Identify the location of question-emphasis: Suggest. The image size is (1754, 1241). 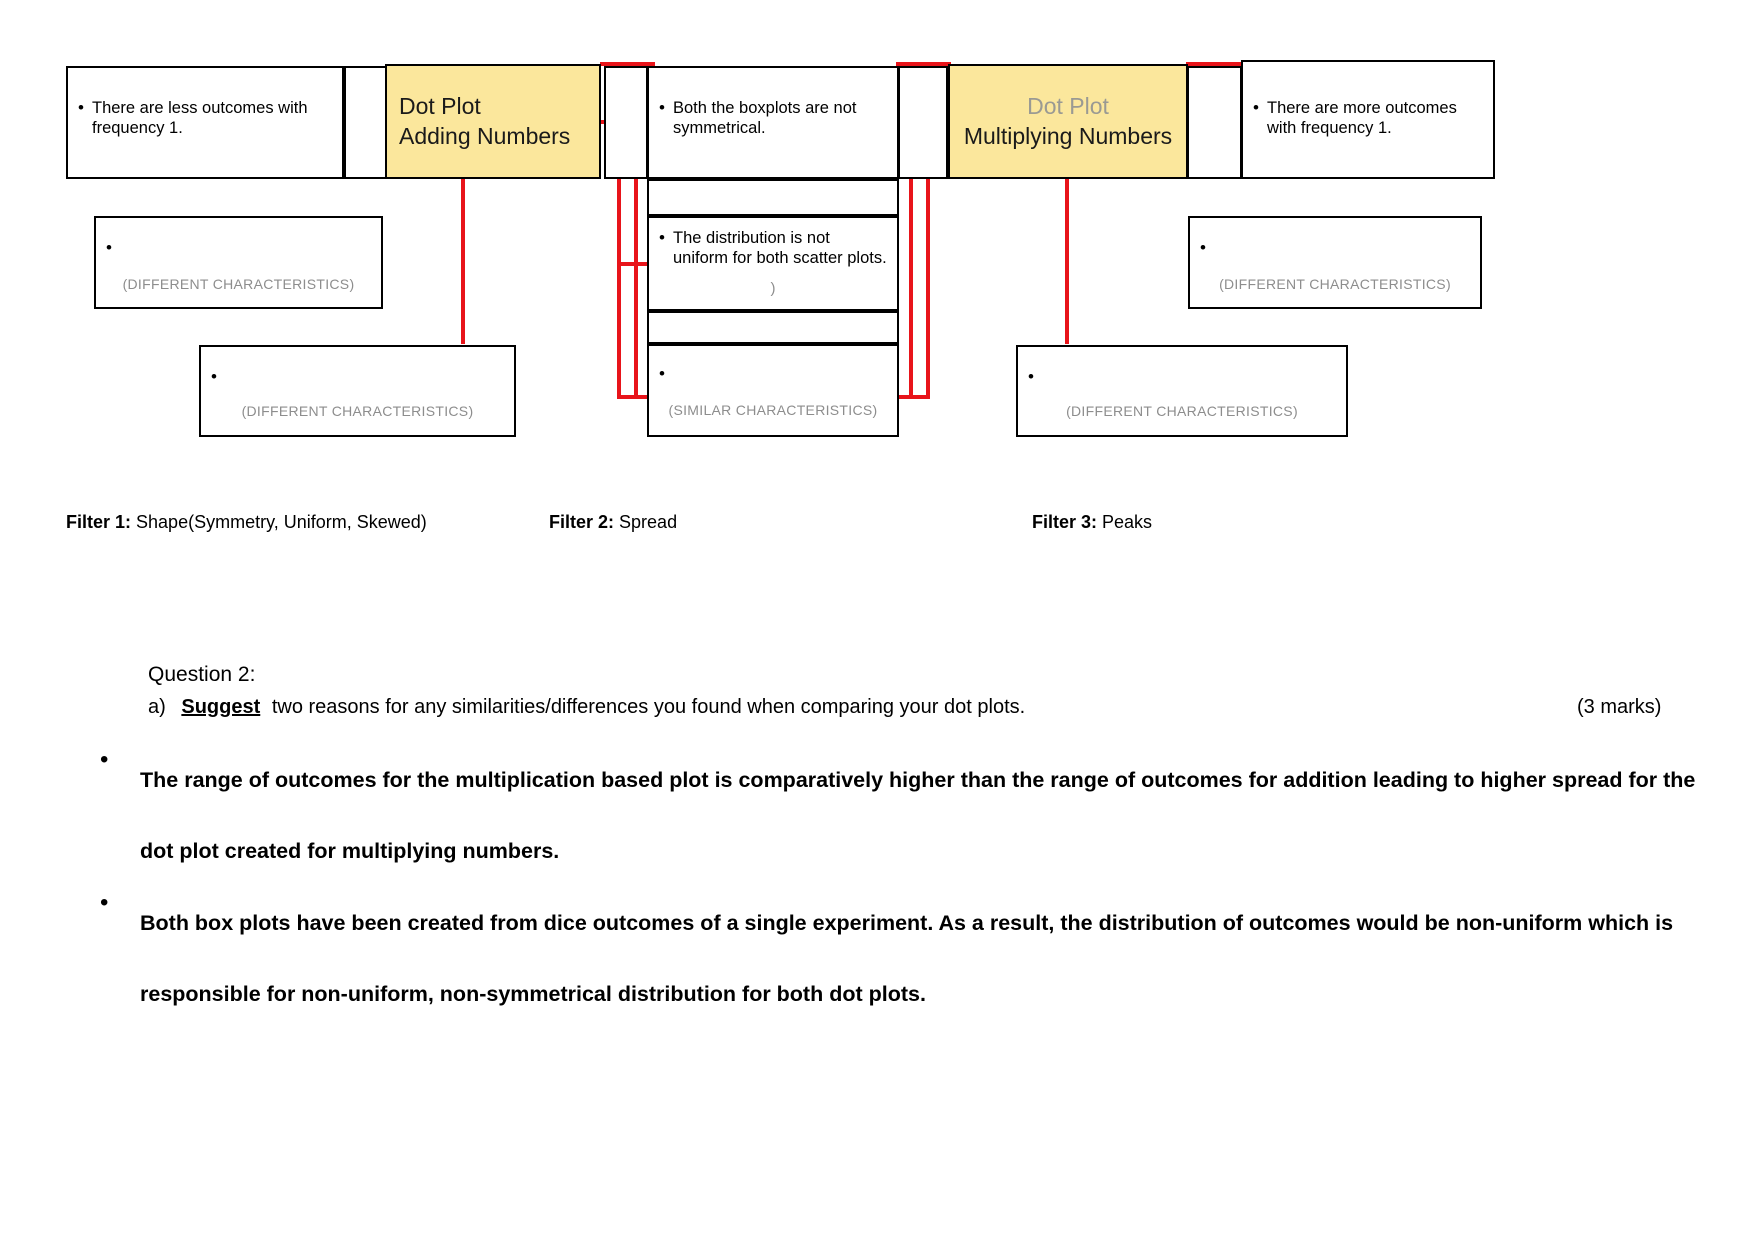
(221, 707).